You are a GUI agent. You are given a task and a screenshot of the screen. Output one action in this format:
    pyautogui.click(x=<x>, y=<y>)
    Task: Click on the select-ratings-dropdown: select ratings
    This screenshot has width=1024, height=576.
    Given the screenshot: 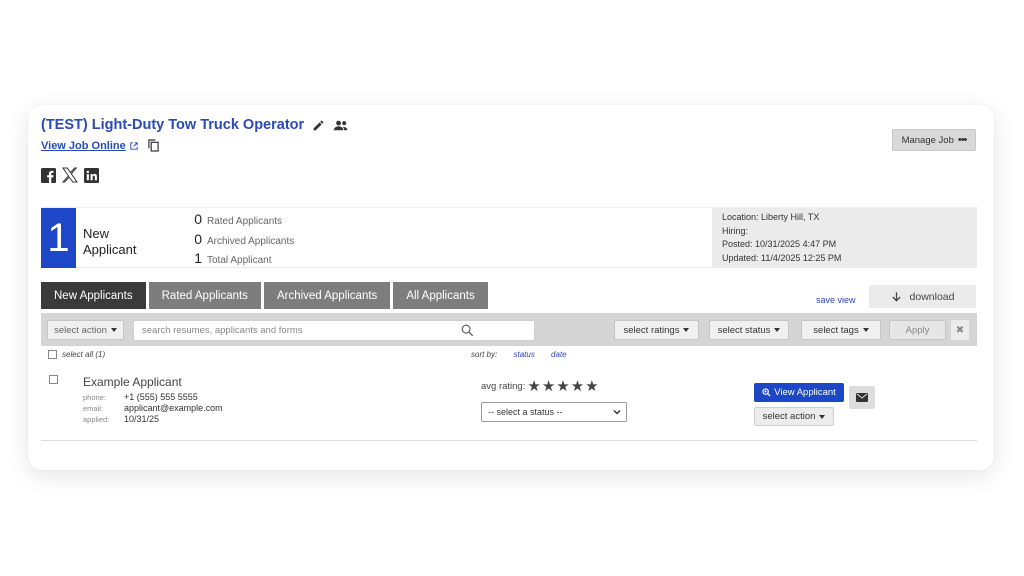 What is the action you would take?
    pyautogui.click(x=656, y=330)
    